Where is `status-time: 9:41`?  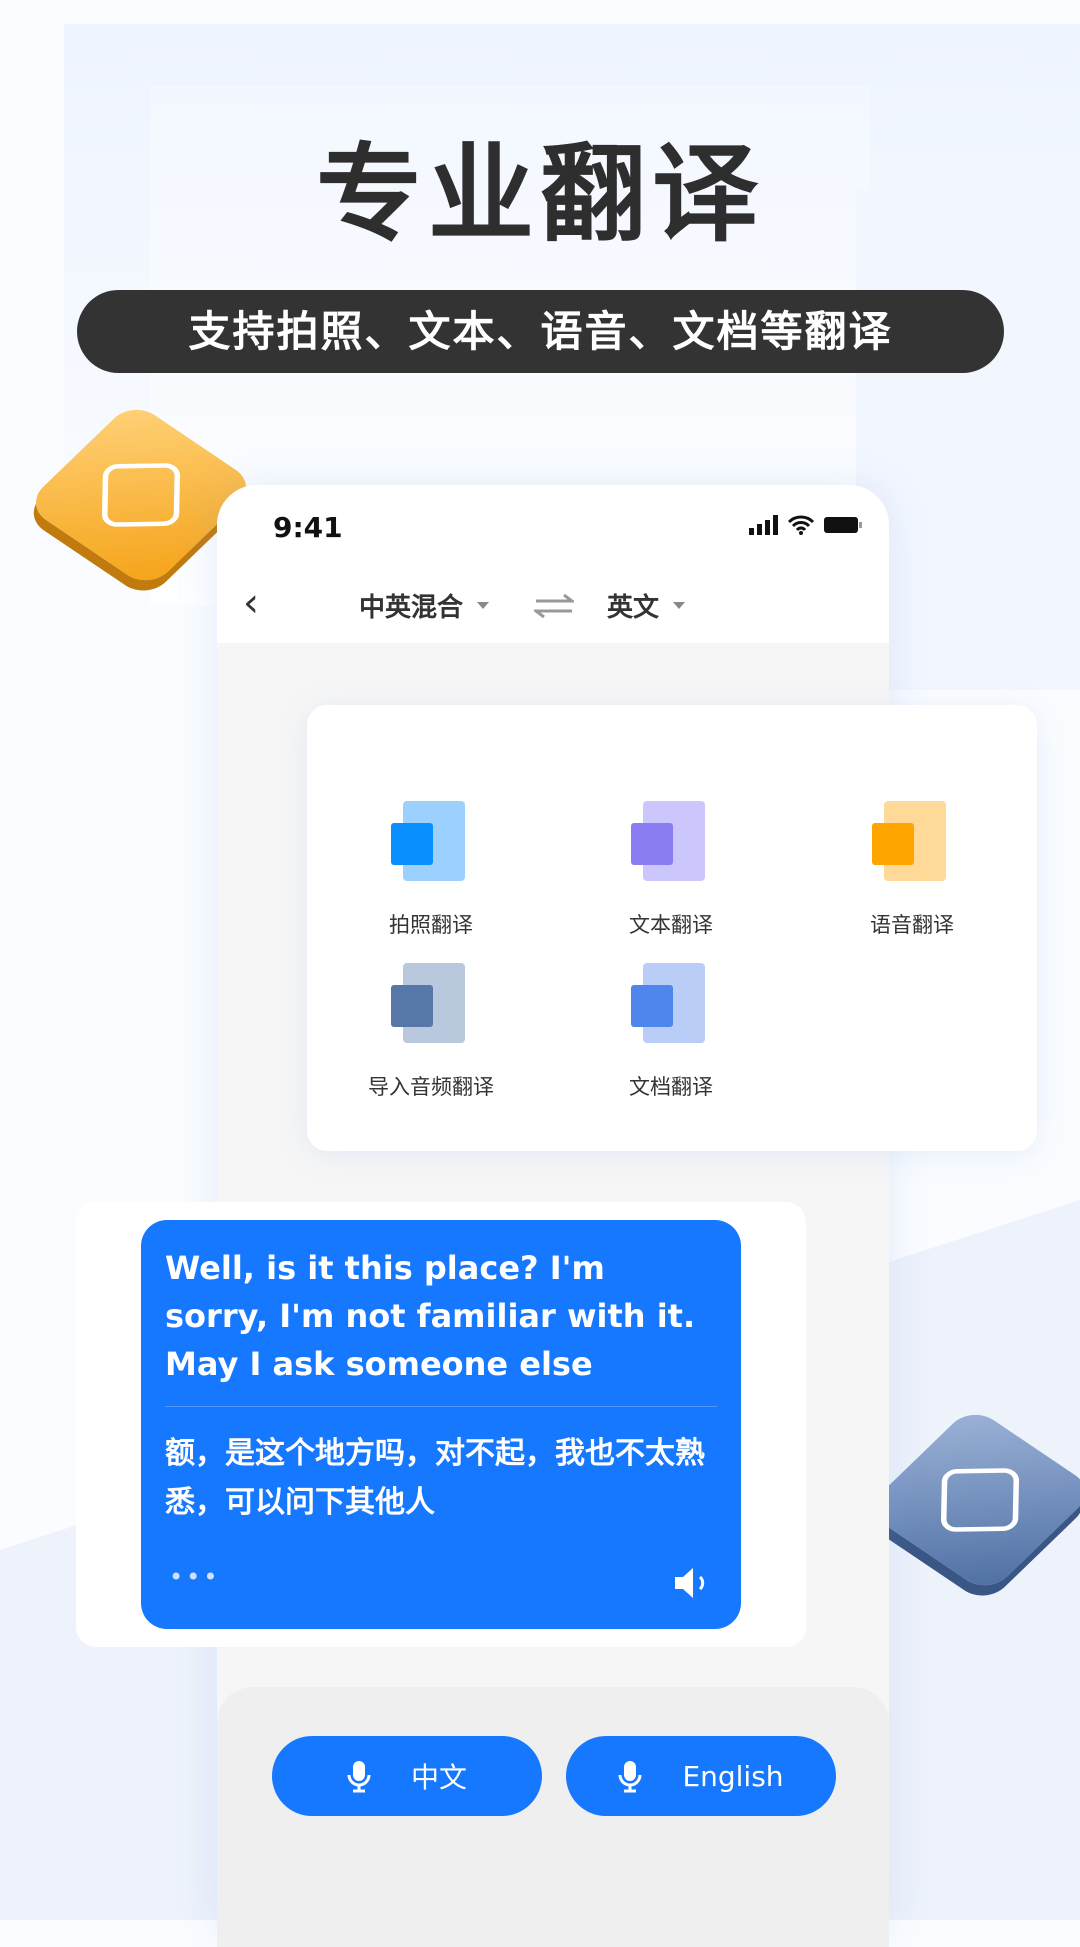 status-time: 9:41 is located at coordinates (308, 527).